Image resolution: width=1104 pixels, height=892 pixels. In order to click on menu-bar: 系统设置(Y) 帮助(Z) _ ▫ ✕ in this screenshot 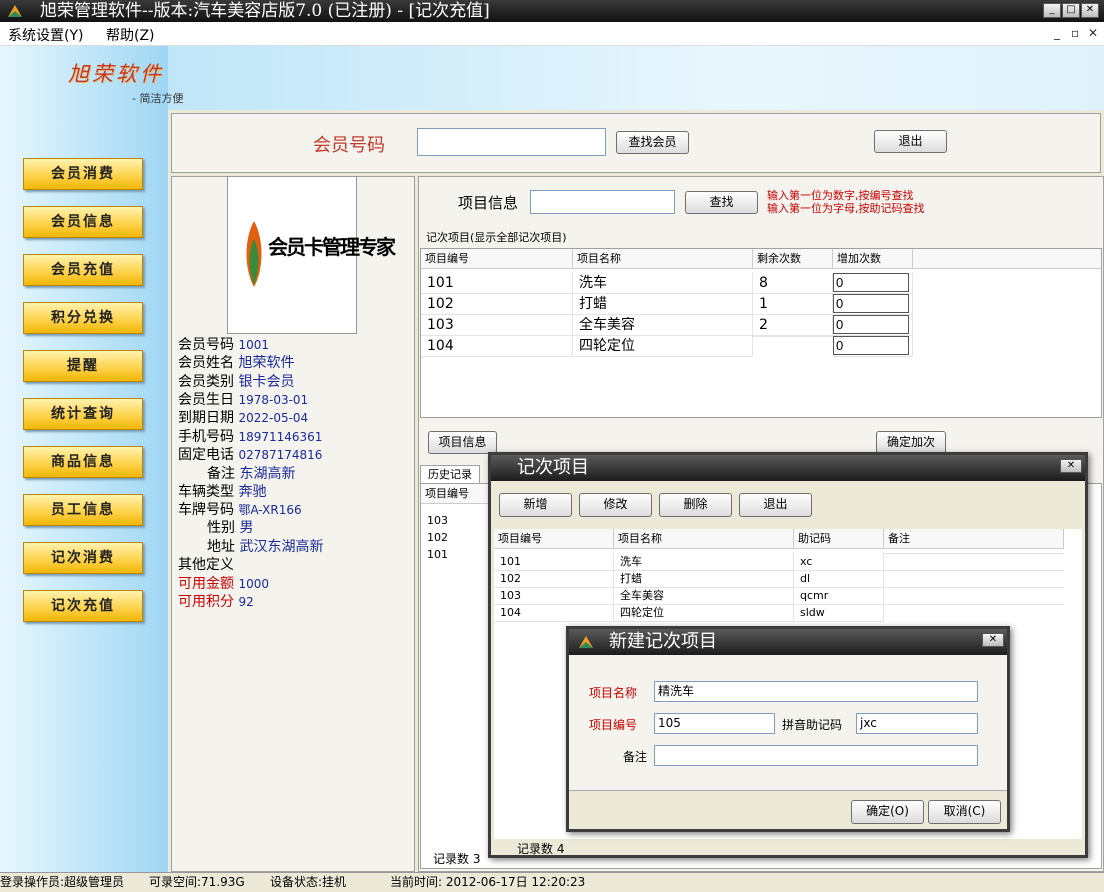, I will do `click(552, 34)`.